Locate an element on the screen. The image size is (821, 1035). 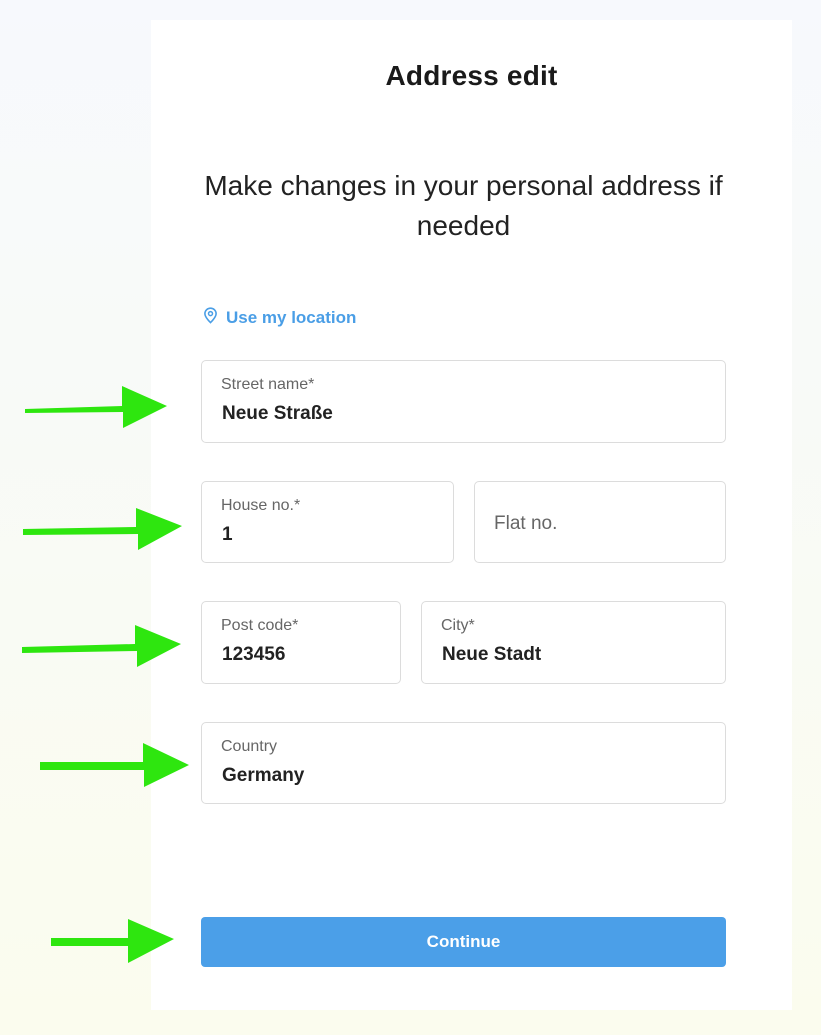
flat-number-placeholder: Flat no. is located at coordinates (526, 523).